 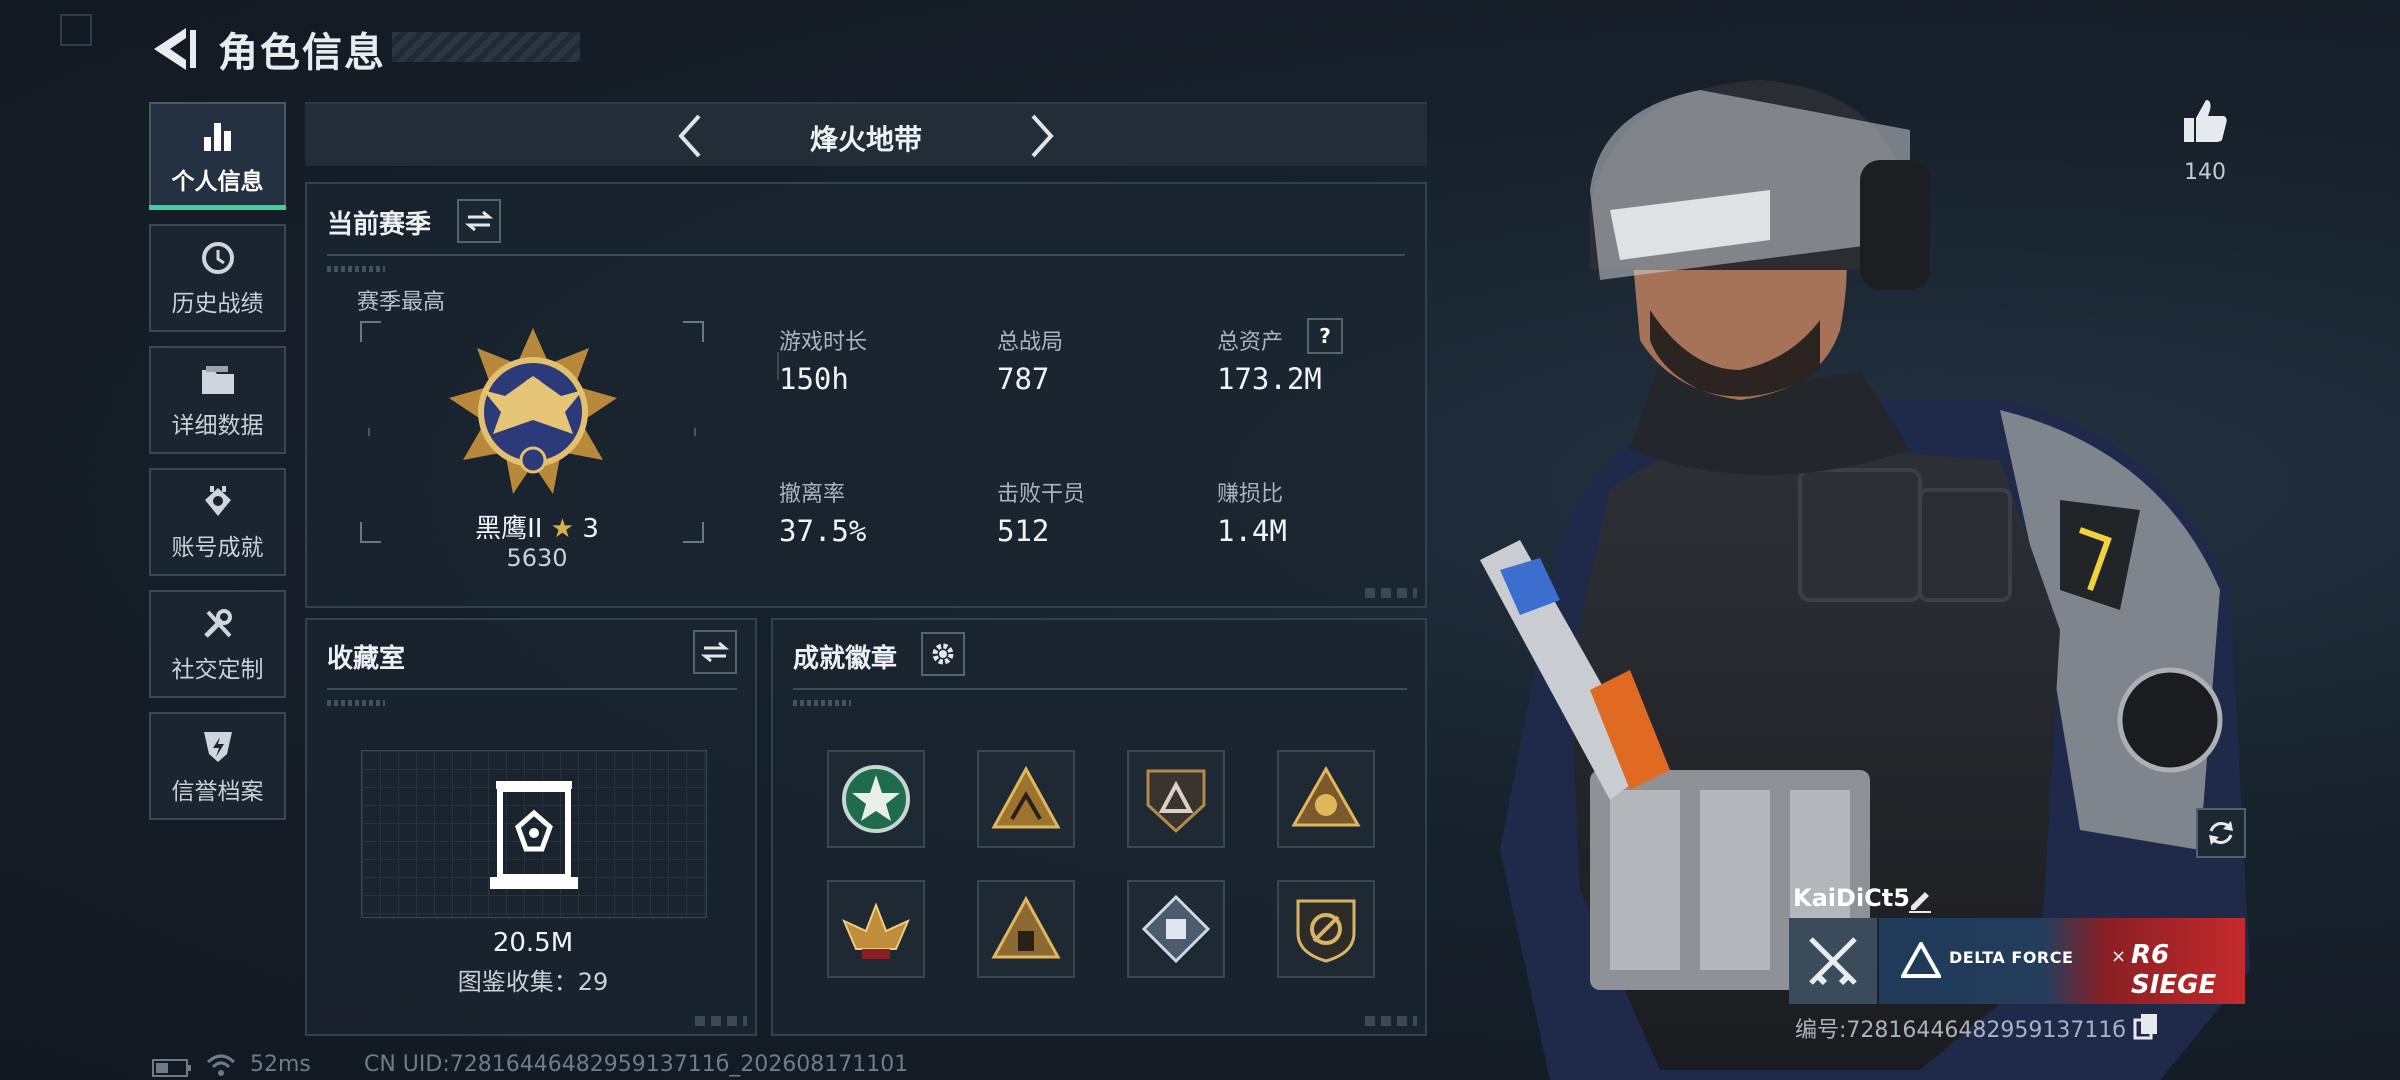 I want to click on copy-id-button, so click(x=2146, y=1026).